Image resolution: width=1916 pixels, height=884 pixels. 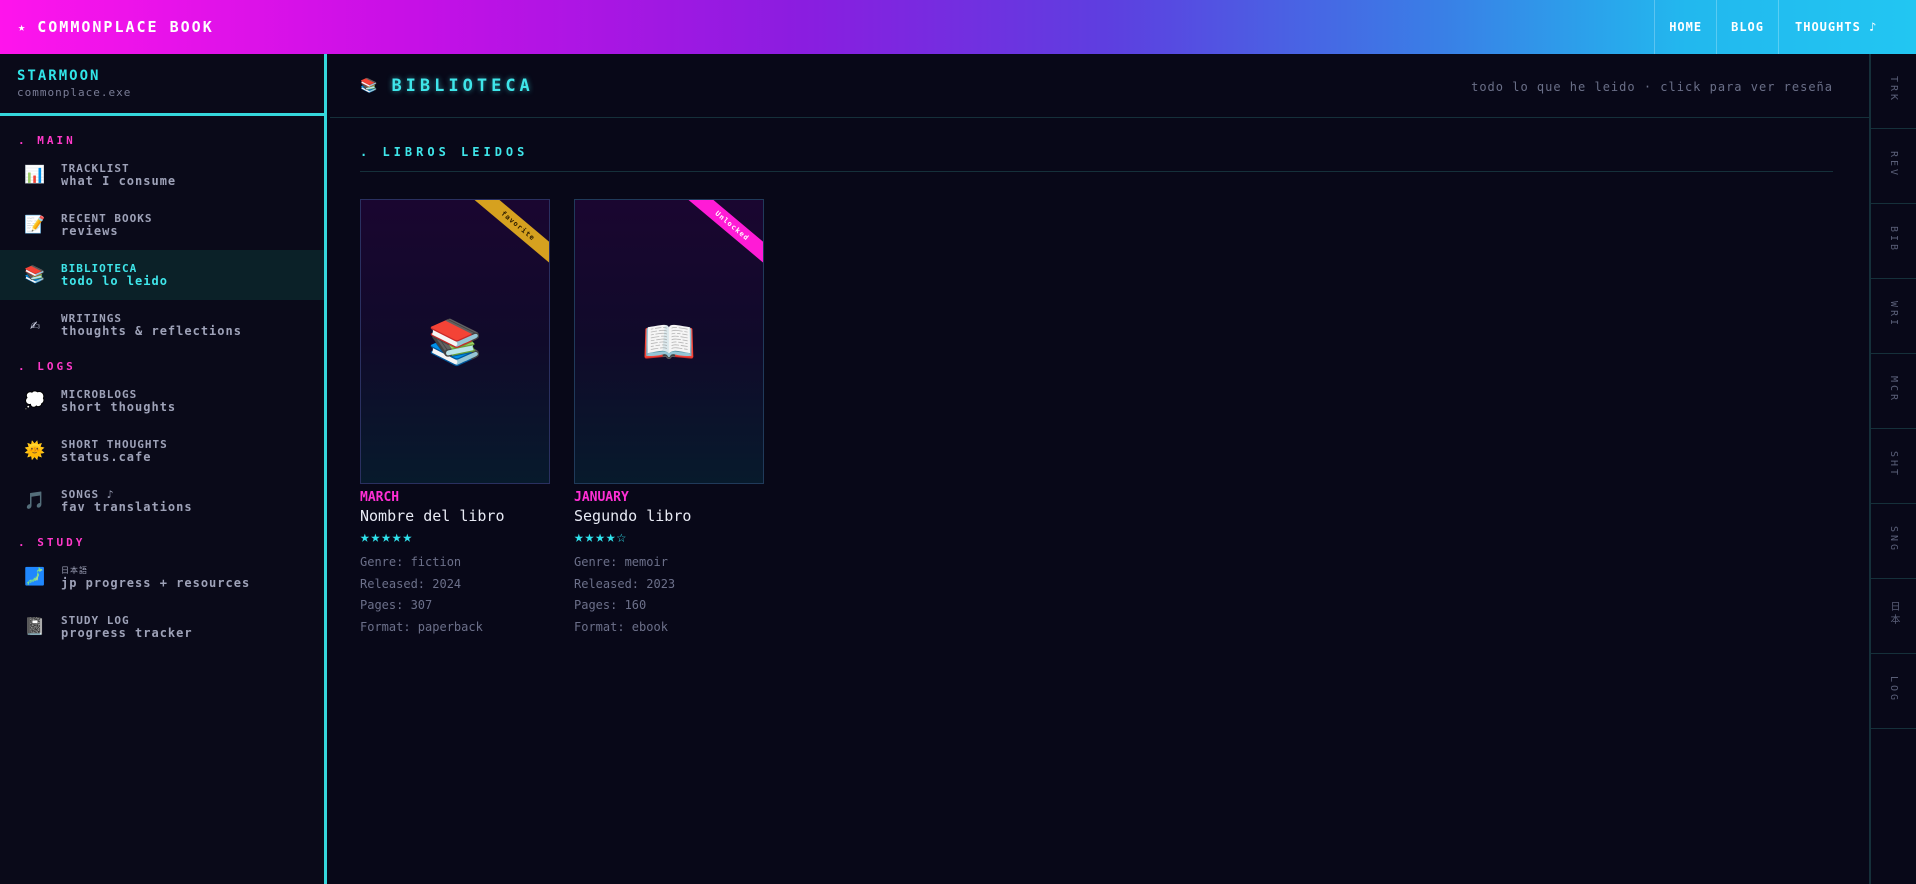 What do you see at coordinates (411, 583) in the screenshot?
I see `book-released: Released: 2024` at bounding box center [411, 583].